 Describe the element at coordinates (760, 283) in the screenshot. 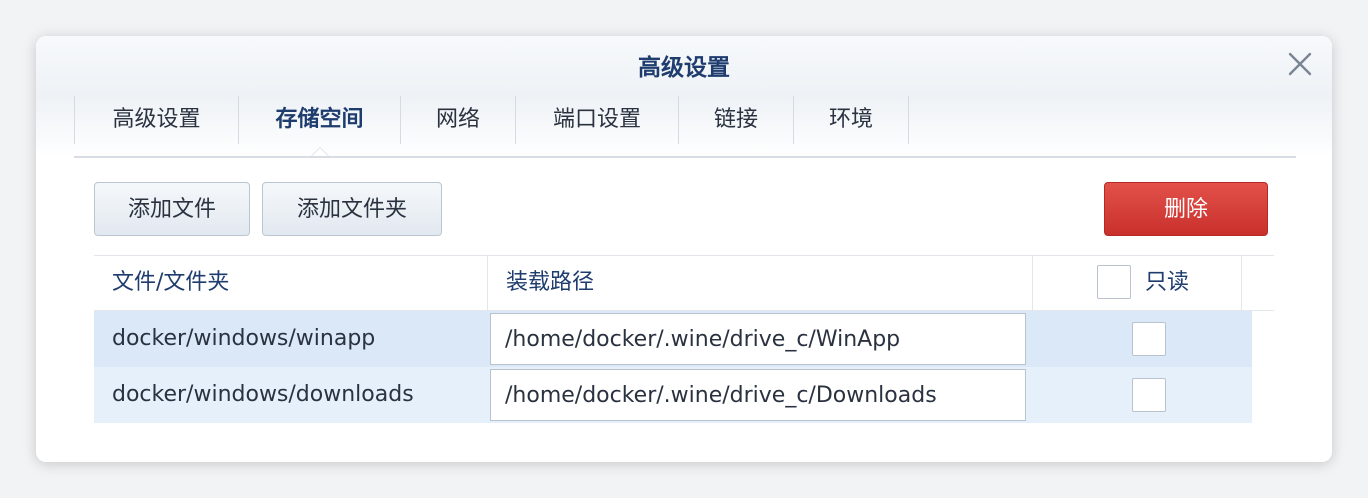

I see `column-header-mount-path: 装载路径` at that location.